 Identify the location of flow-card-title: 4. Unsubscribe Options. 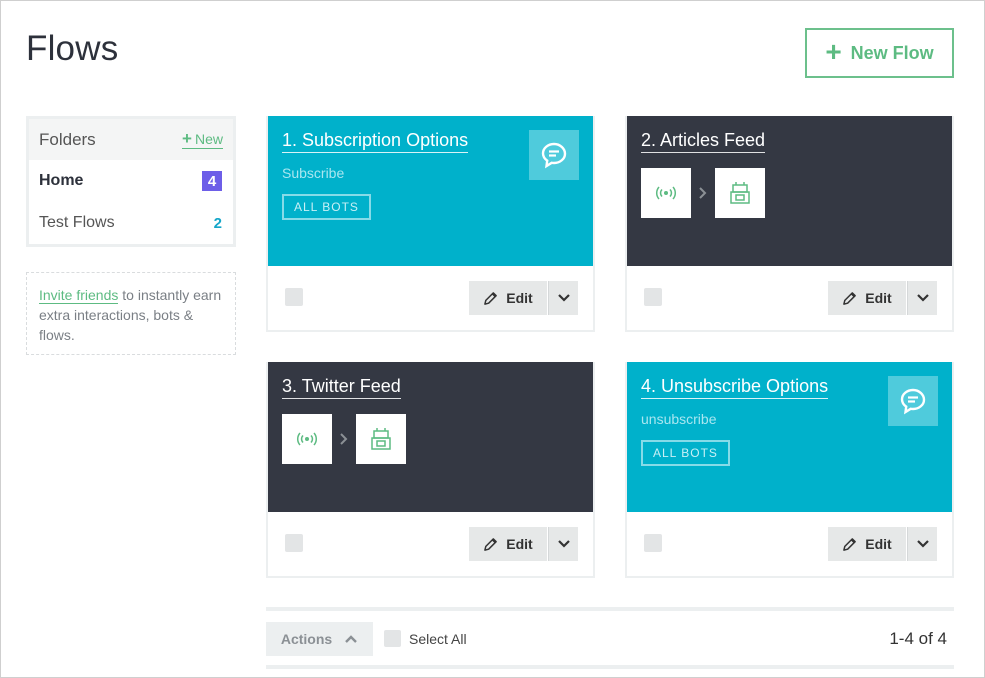
(735, 387).